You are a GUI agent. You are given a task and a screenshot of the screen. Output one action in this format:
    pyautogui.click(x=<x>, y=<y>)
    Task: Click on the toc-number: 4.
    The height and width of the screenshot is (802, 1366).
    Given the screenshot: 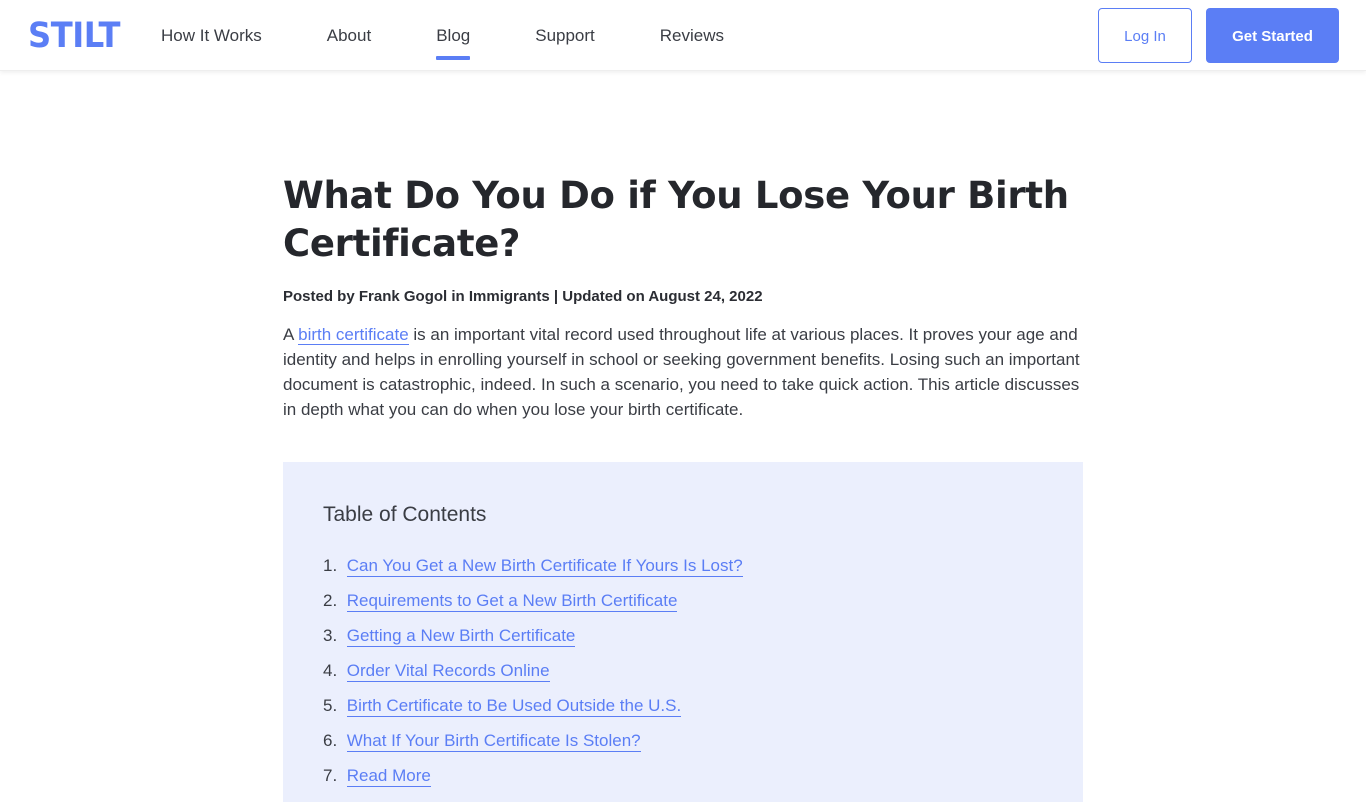 What is the action you would take?
    pyautogui.click(x=330, y=670)
    